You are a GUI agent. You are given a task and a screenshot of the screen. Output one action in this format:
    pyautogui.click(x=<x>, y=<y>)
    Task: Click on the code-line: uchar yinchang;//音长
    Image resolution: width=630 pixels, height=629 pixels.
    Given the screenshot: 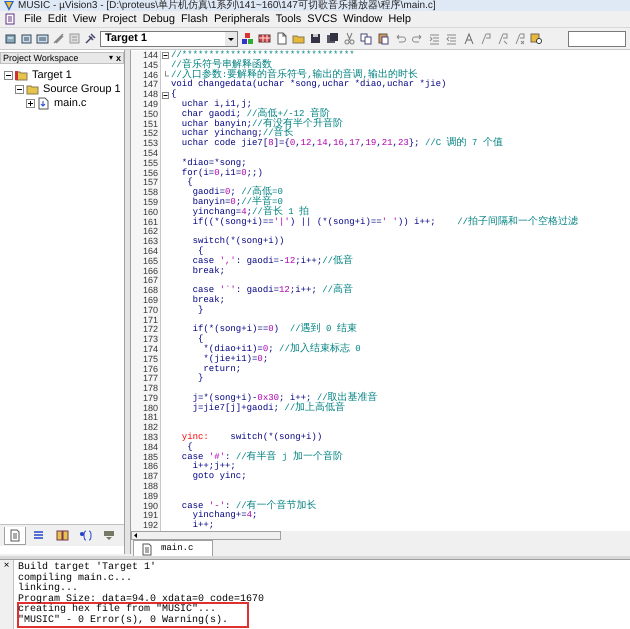 What is the action you would take?
    pyautogui.click(x=237, y=134)
    